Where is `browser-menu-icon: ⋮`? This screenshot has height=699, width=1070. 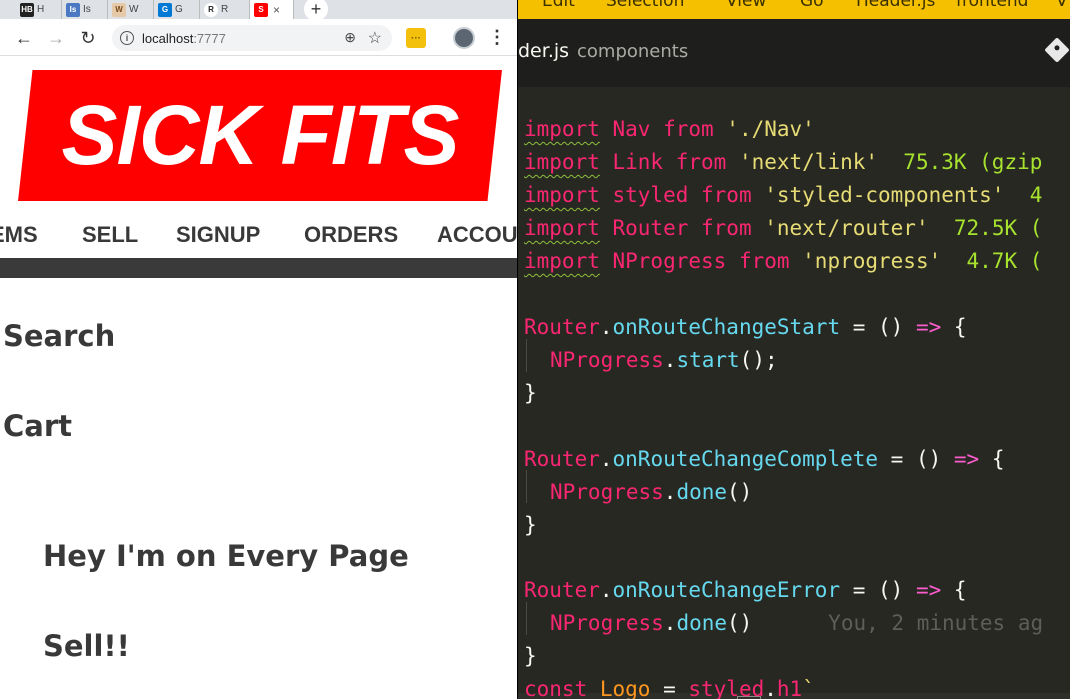
browser-menu-icon: ⋮ is located at coordinates (497, 37).